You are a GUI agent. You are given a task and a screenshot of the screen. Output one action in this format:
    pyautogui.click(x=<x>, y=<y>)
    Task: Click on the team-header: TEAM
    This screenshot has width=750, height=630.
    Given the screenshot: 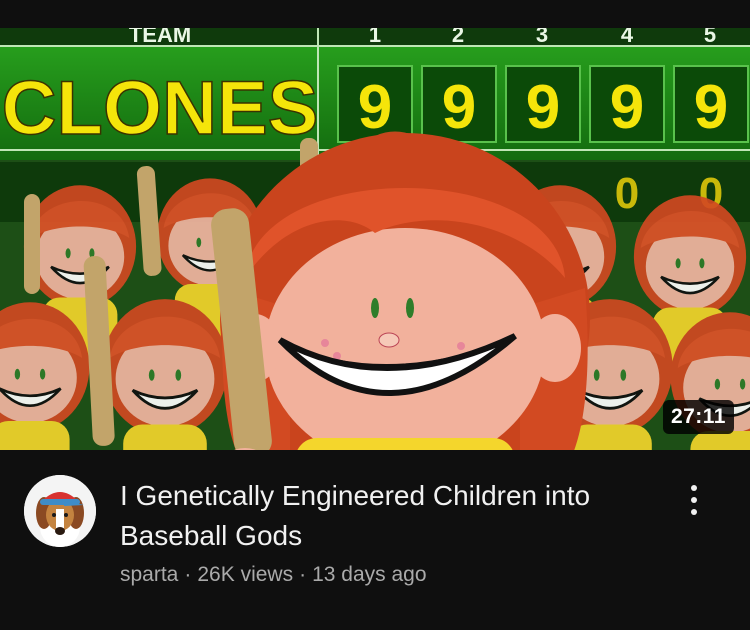 What is the action you would take?
    pyautogui.click(x=160, y=37)
    